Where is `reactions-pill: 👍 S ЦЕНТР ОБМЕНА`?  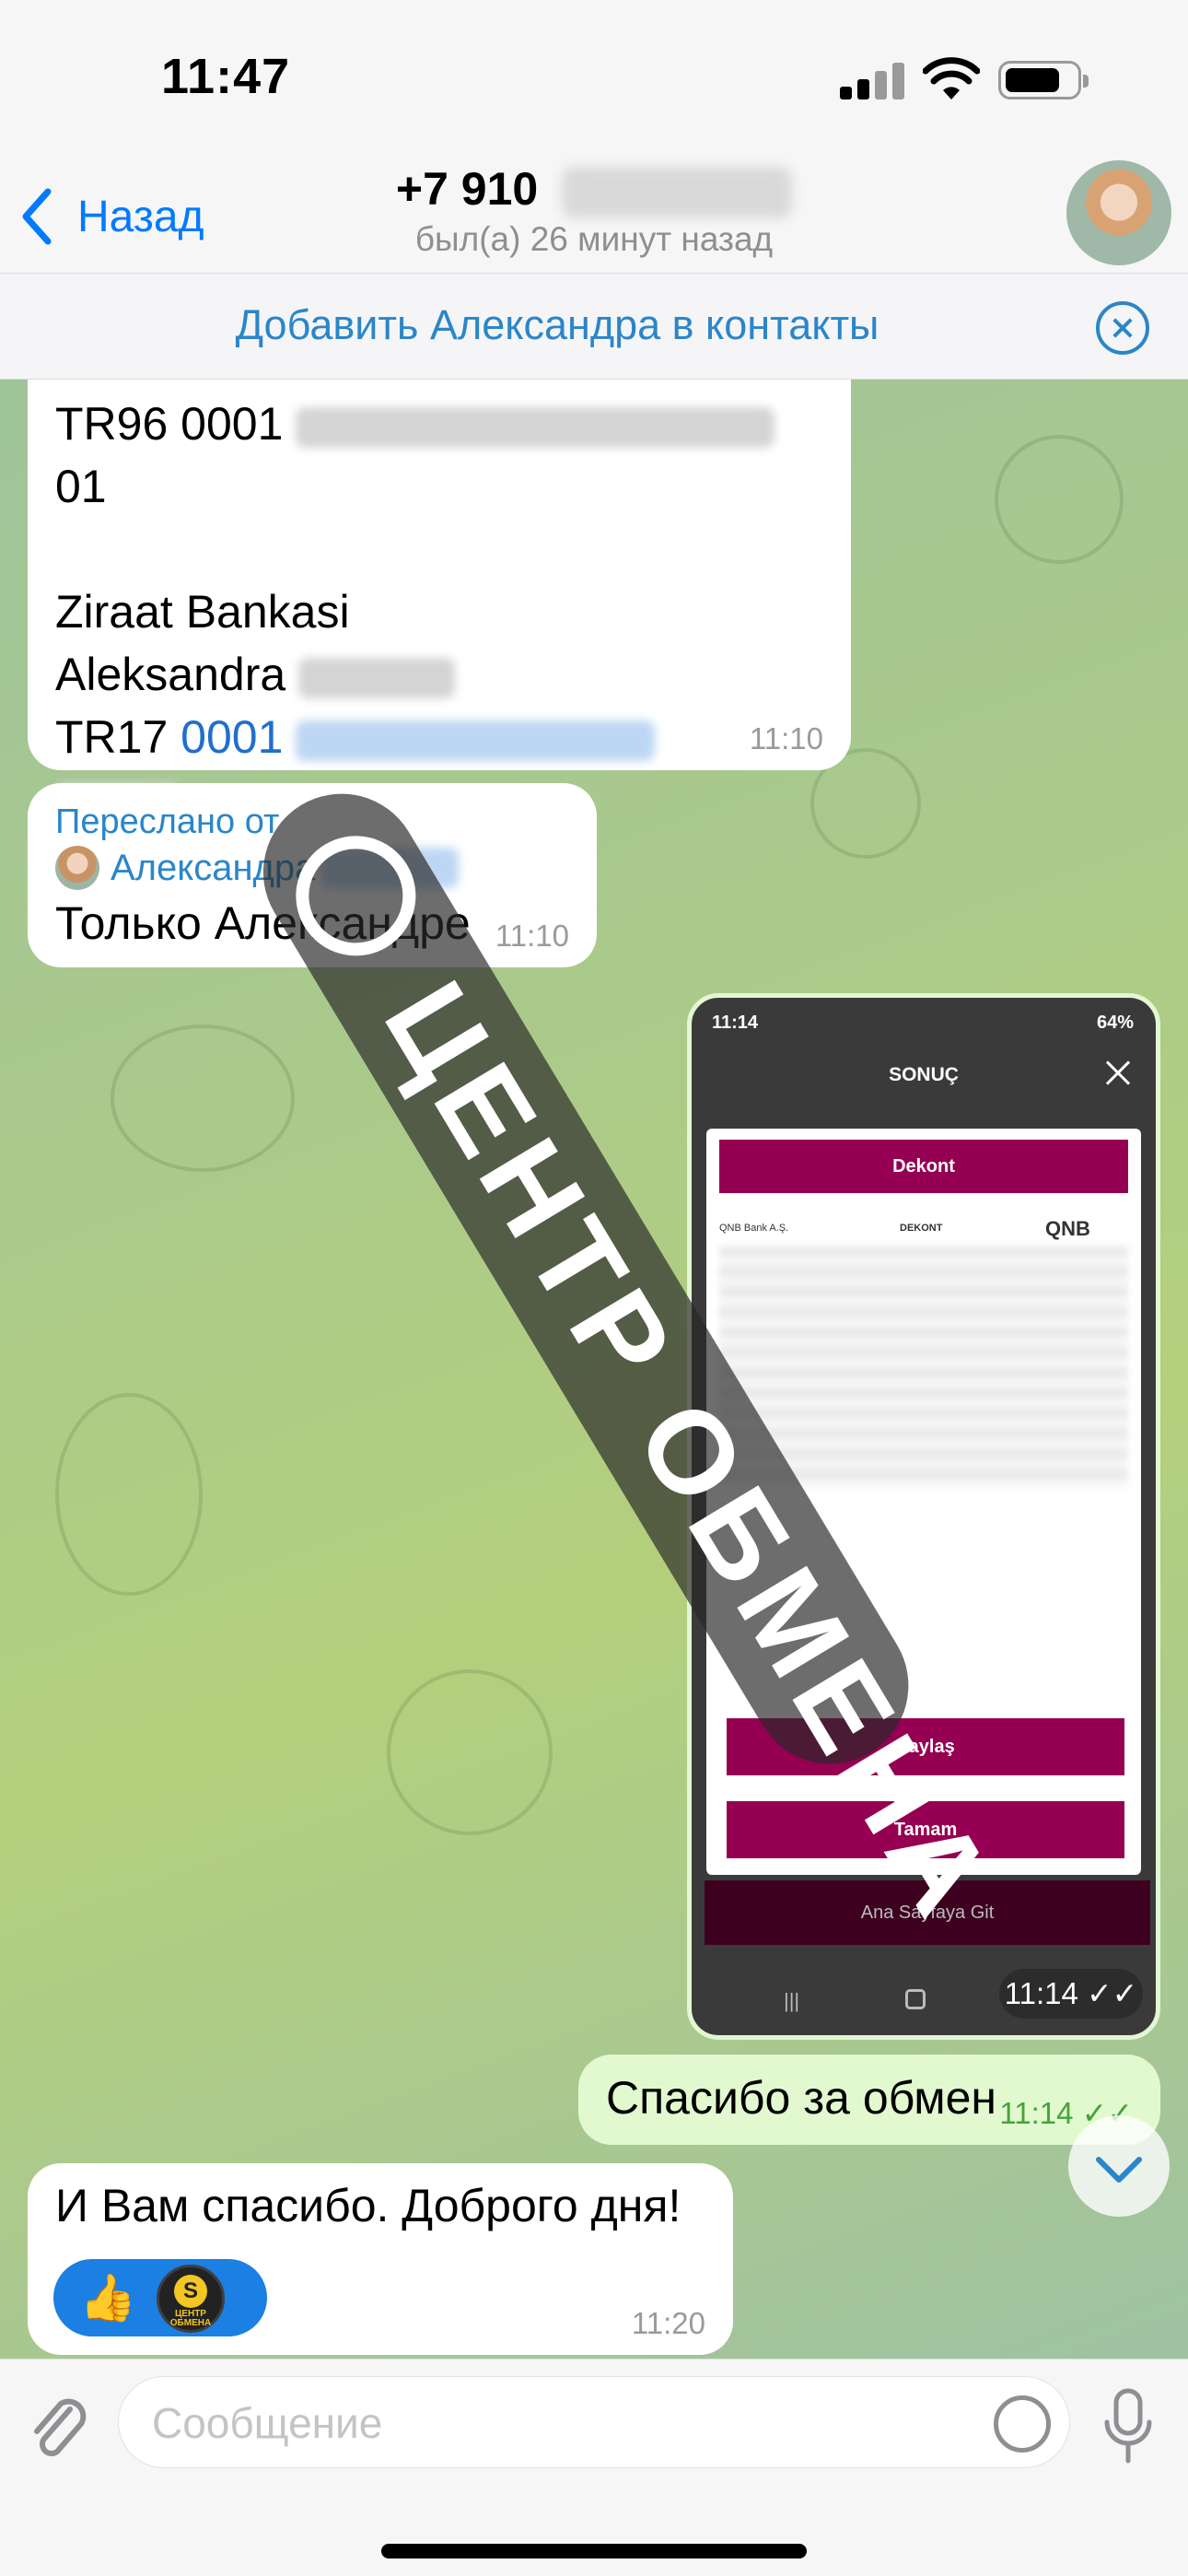
reactions-pill: 👍 S ЦЕНТР ОБМЕНА is located at coordinates (160, 2297).